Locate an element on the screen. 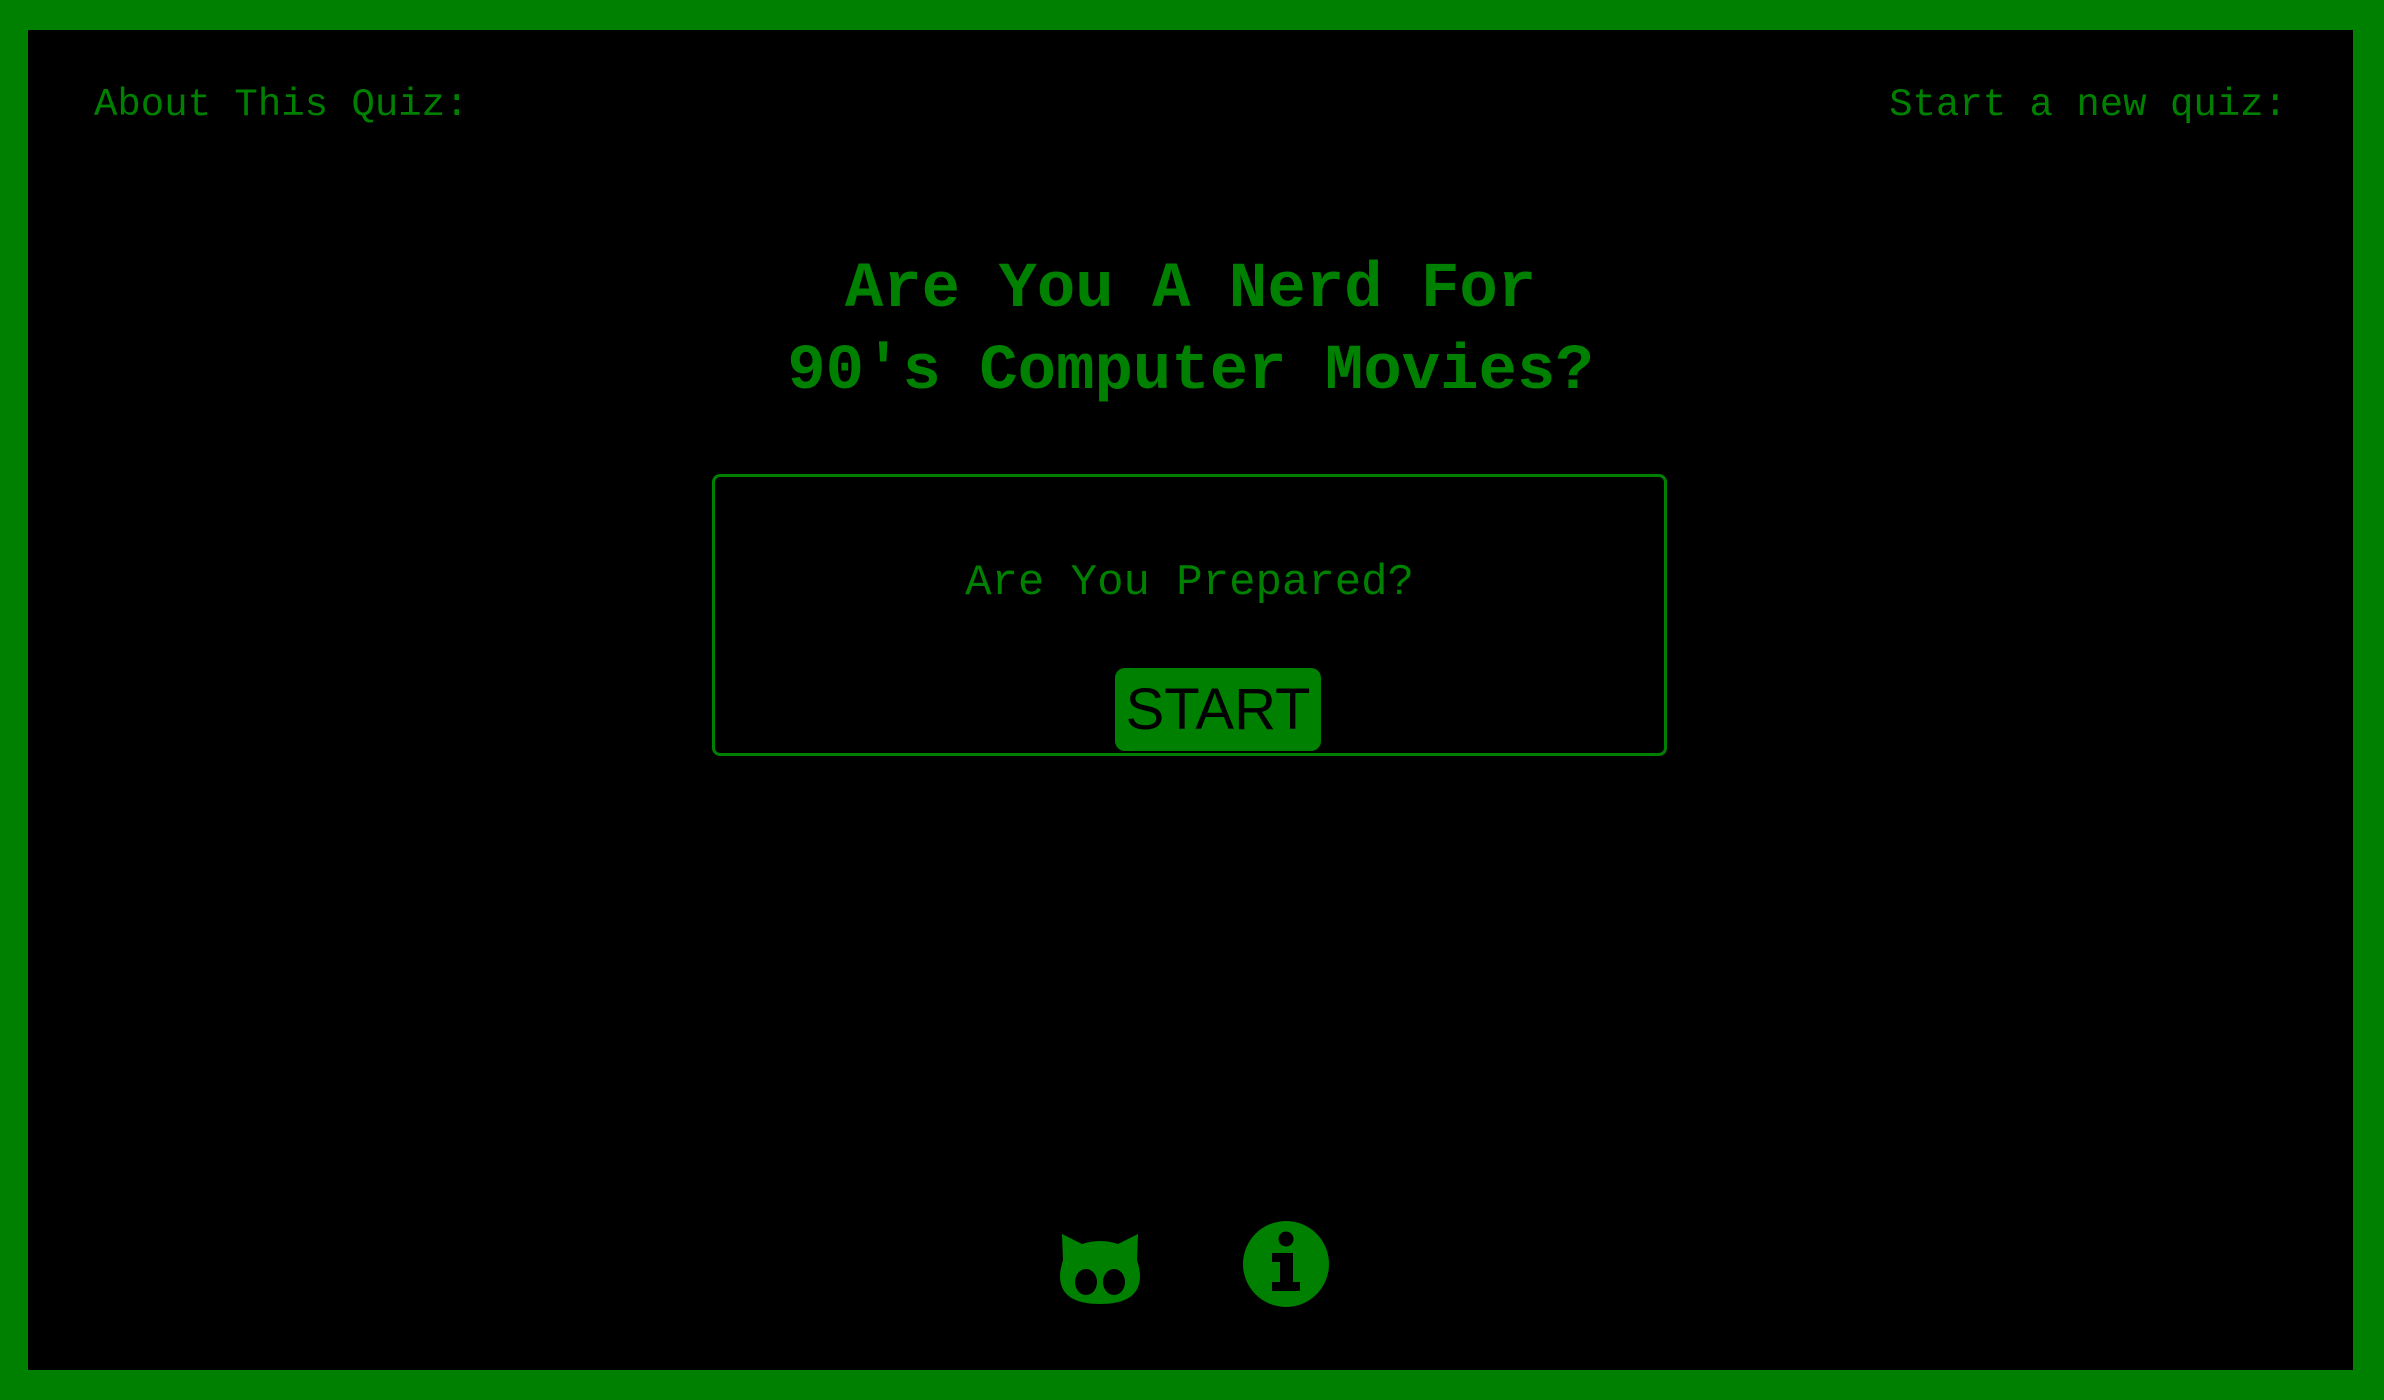 This screenshot has width=2384, height=1400. start-card: Are You Prepared? START is located at coordinates (1189, 615).